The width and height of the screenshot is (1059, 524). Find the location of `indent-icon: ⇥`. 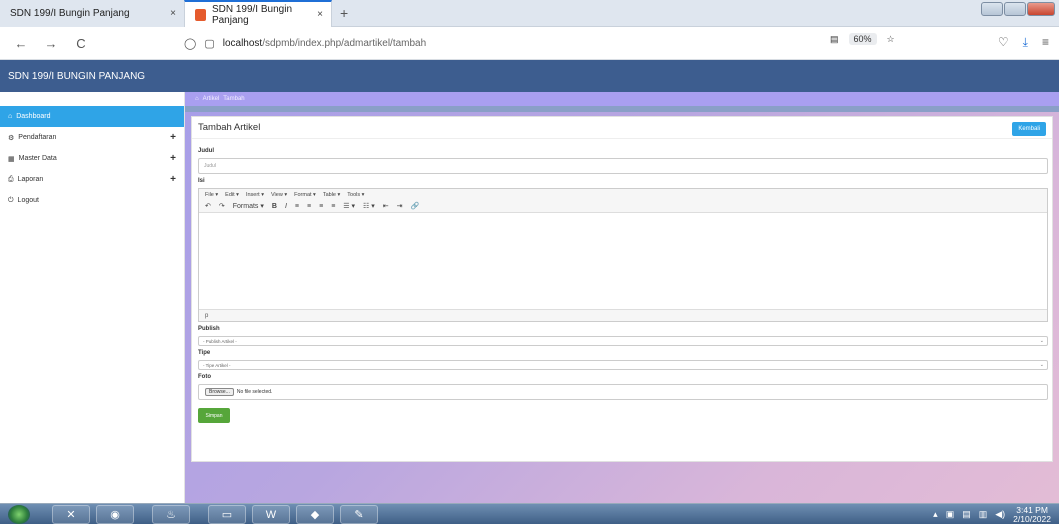

indent-icon: ⇥ is located at coordinates (400, 206).